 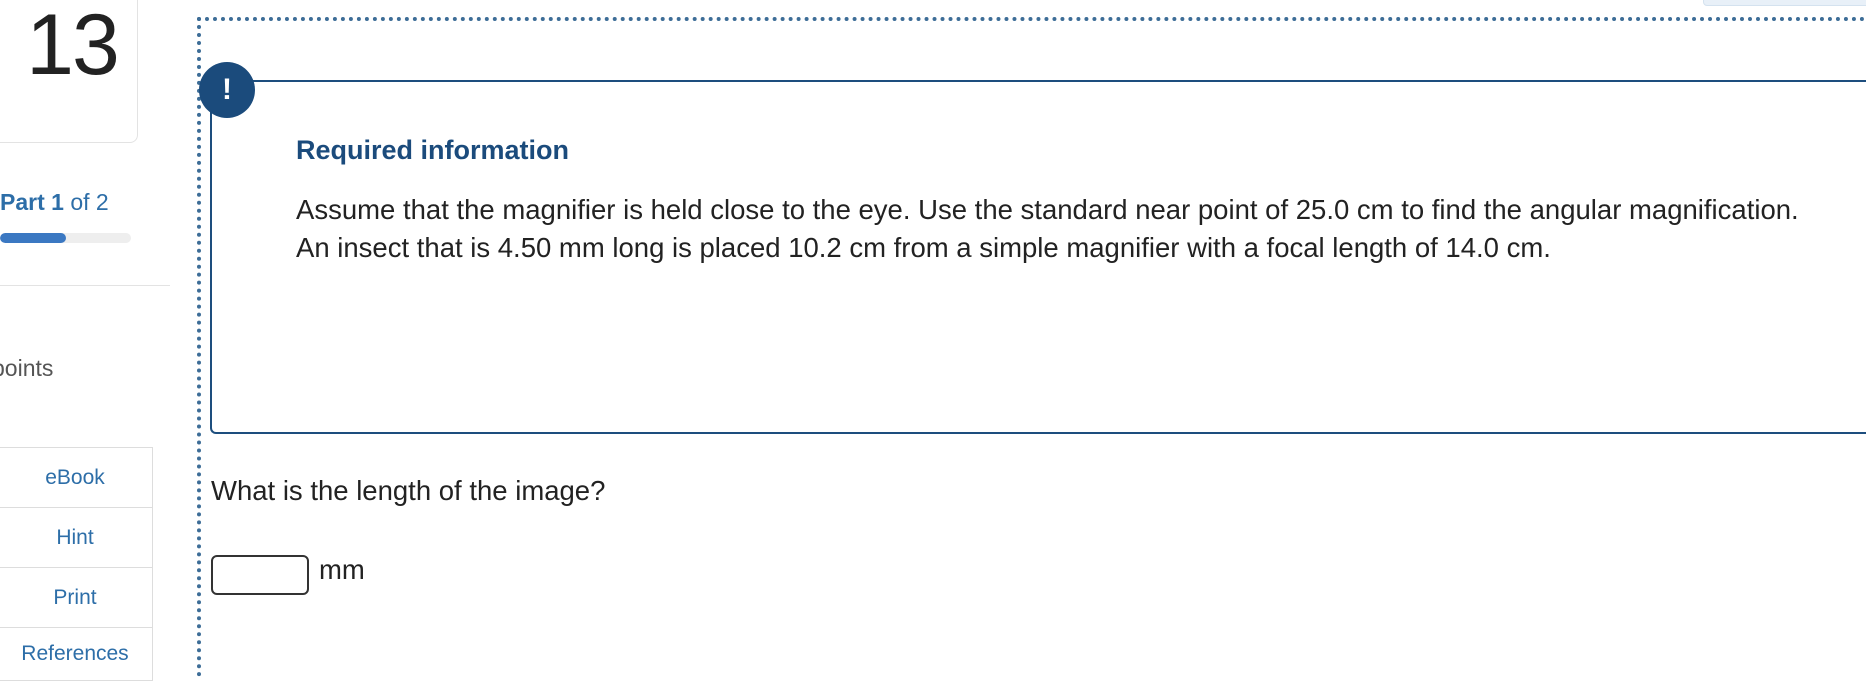 What do you see at coordinates (408, 490) in the screenshot?
I see `question-prompt: What is the length of the image?` at bounding box center [408, 490].